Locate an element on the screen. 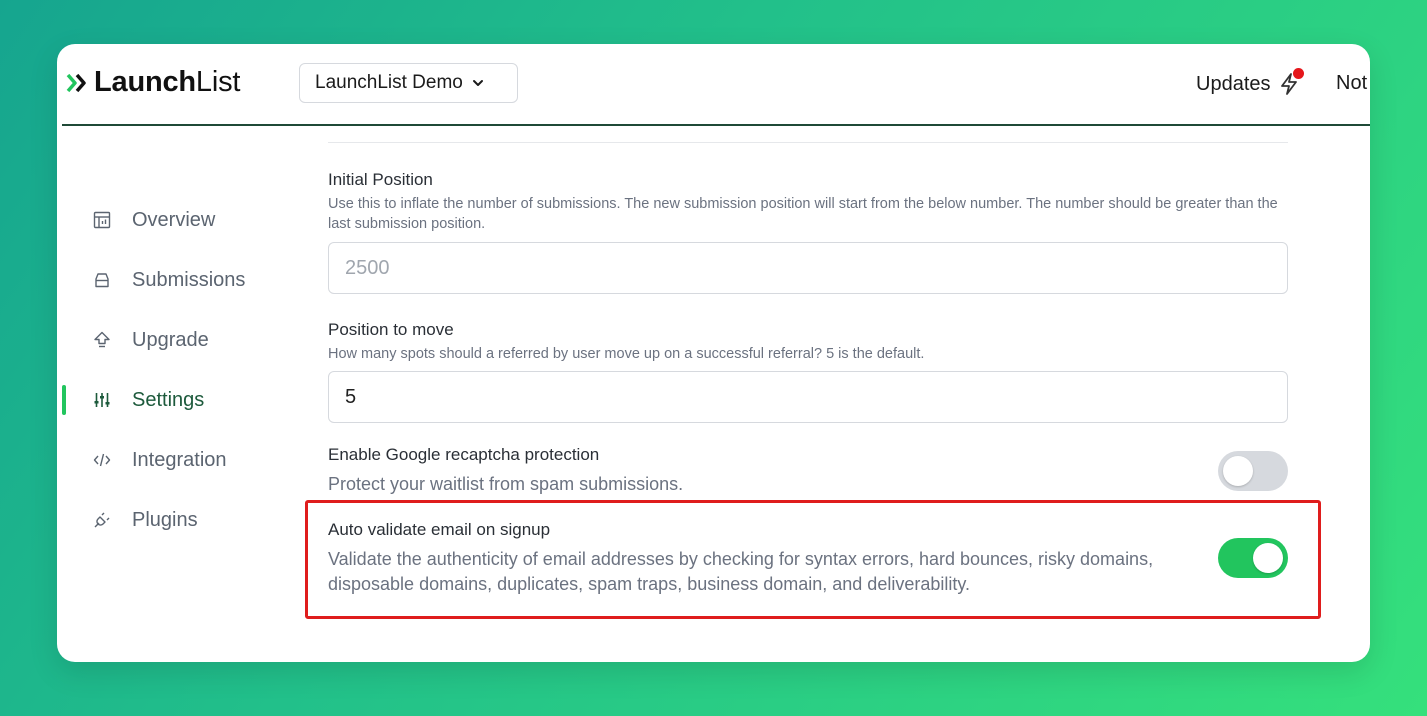 The width and height of the screenshot is (1427, 716). bolt-icon is located at coordinates (1291, 82).